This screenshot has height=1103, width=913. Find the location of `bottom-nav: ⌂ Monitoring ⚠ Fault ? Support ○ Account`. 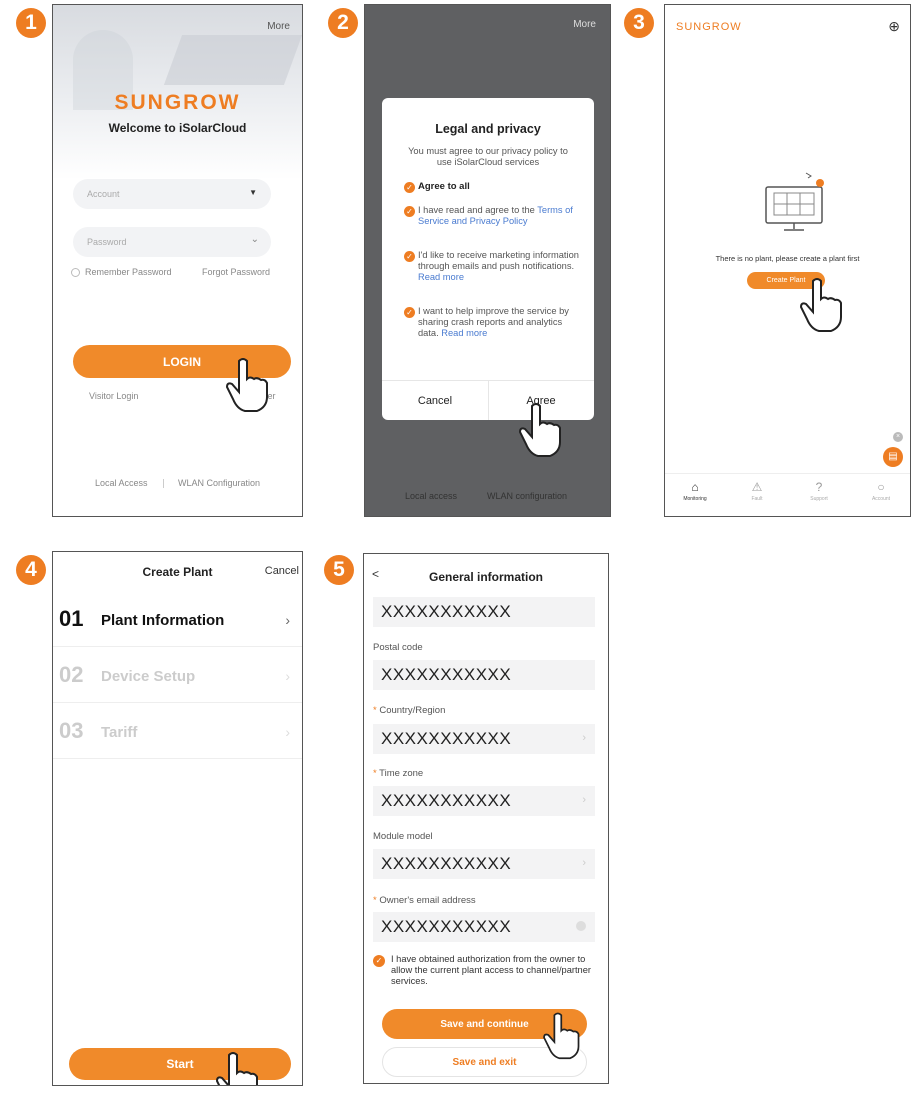

bottom-nav: ⌂ Monitoring ⚠ Fault ? Support ○ Account is located at coordinates (787, 494).